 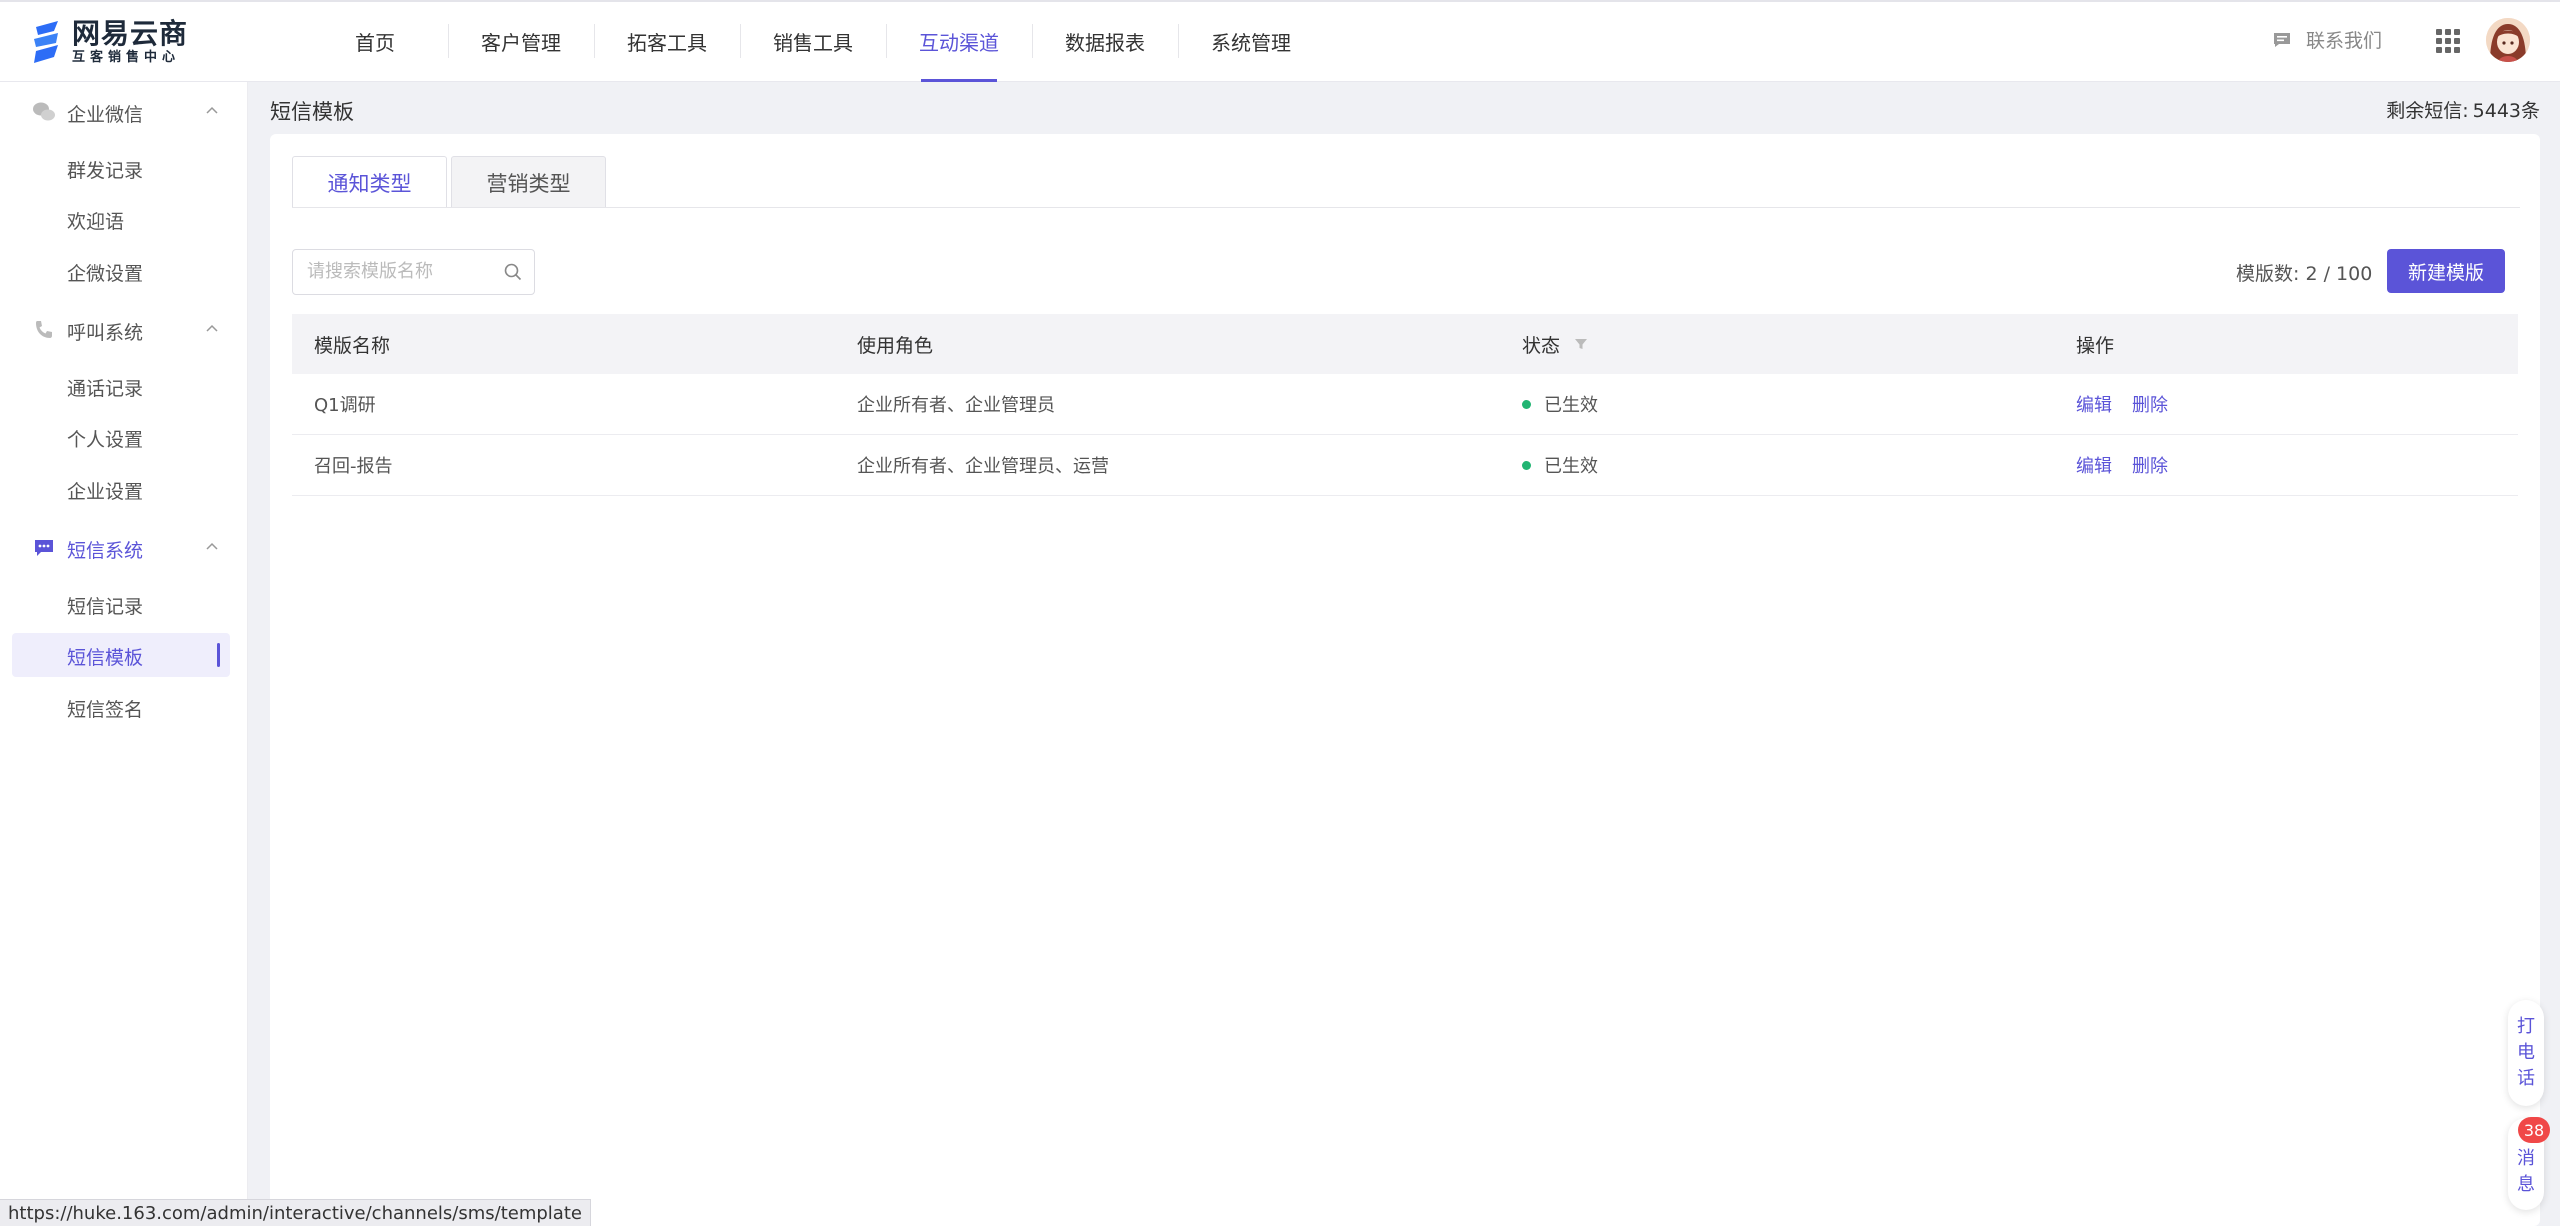 I want to click on nav-prospecting-tools: 拓客工具, so click(x=667, y=41).